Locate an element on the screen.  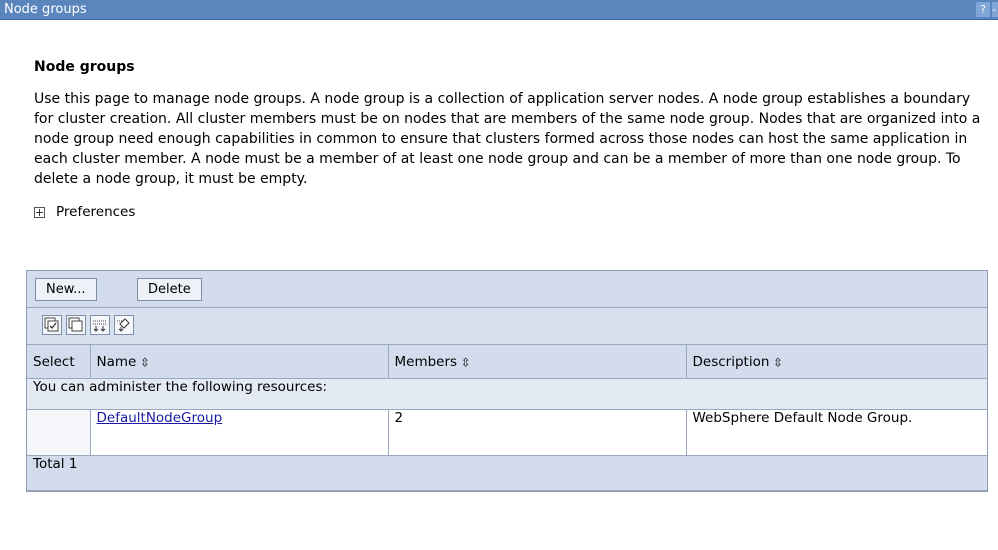
window-titlebar: Node groups ? - is located at coordinates (499, 10).